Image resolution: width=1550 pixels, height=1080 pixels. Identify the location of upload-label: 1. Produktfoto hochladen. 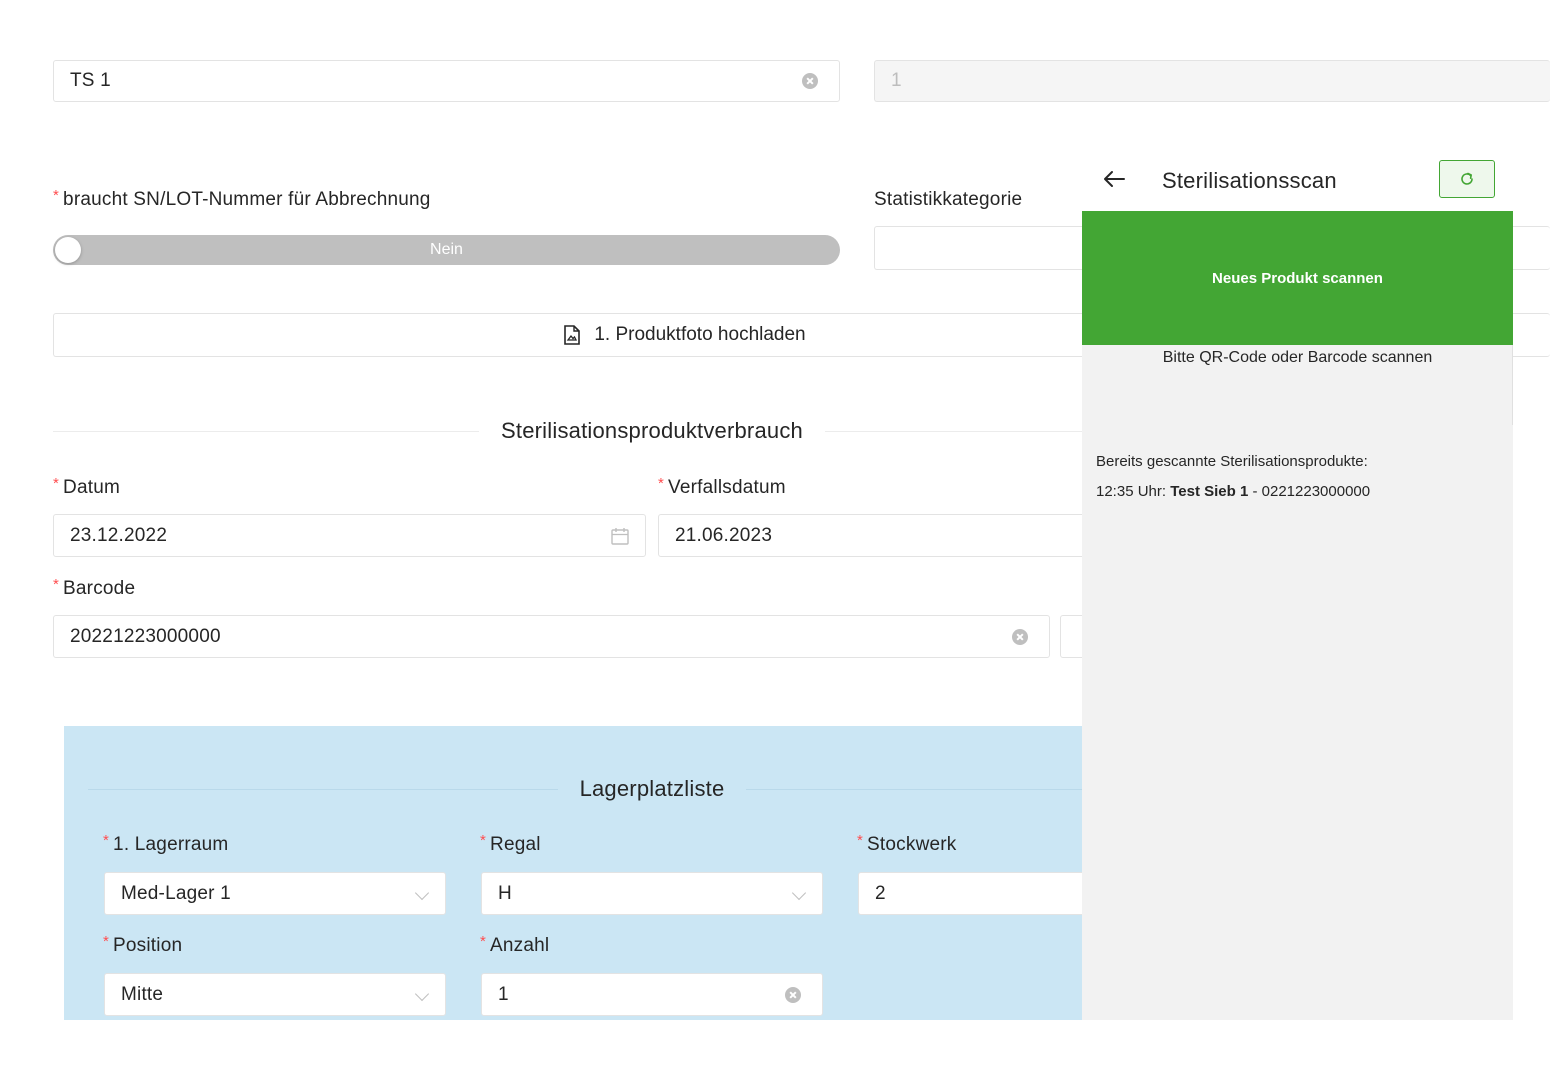
(700, 334).